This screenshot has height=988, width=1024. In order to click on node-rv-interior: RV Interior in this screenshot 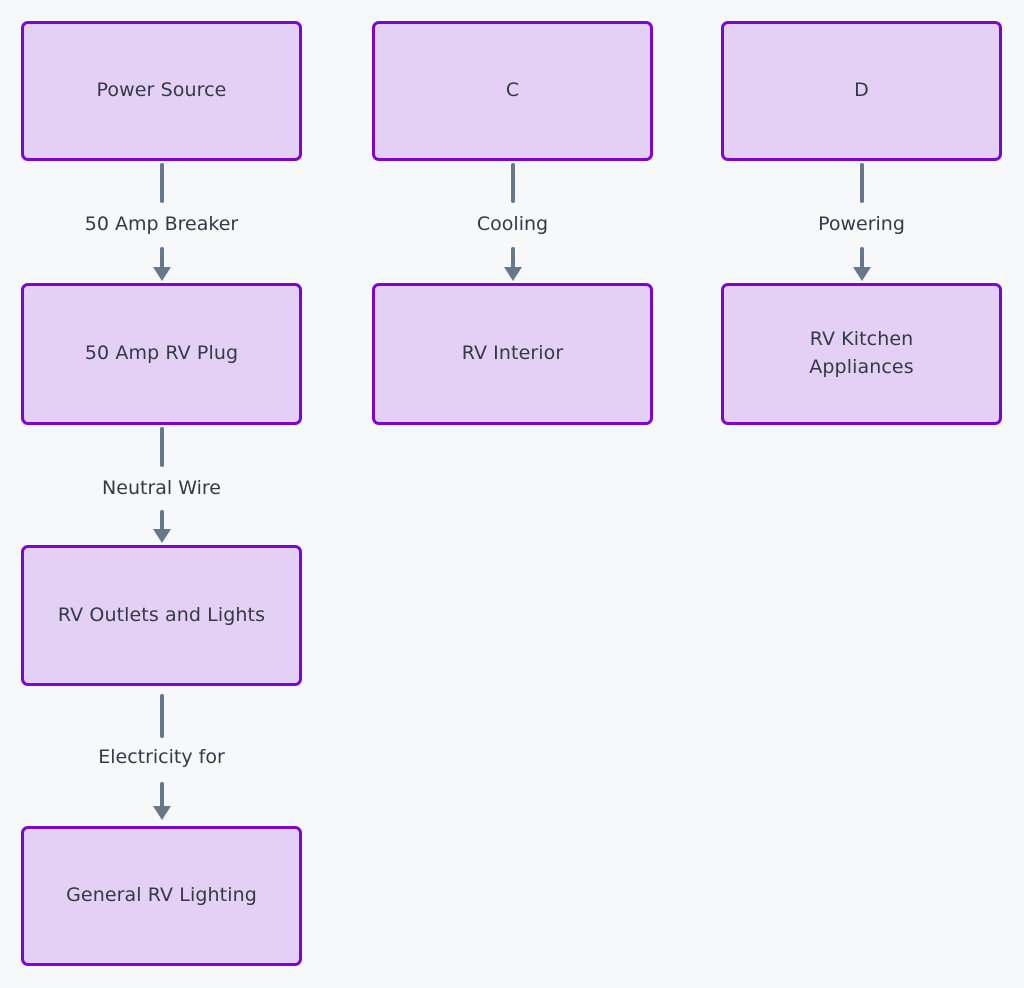, I will do `click(512, 354)`.